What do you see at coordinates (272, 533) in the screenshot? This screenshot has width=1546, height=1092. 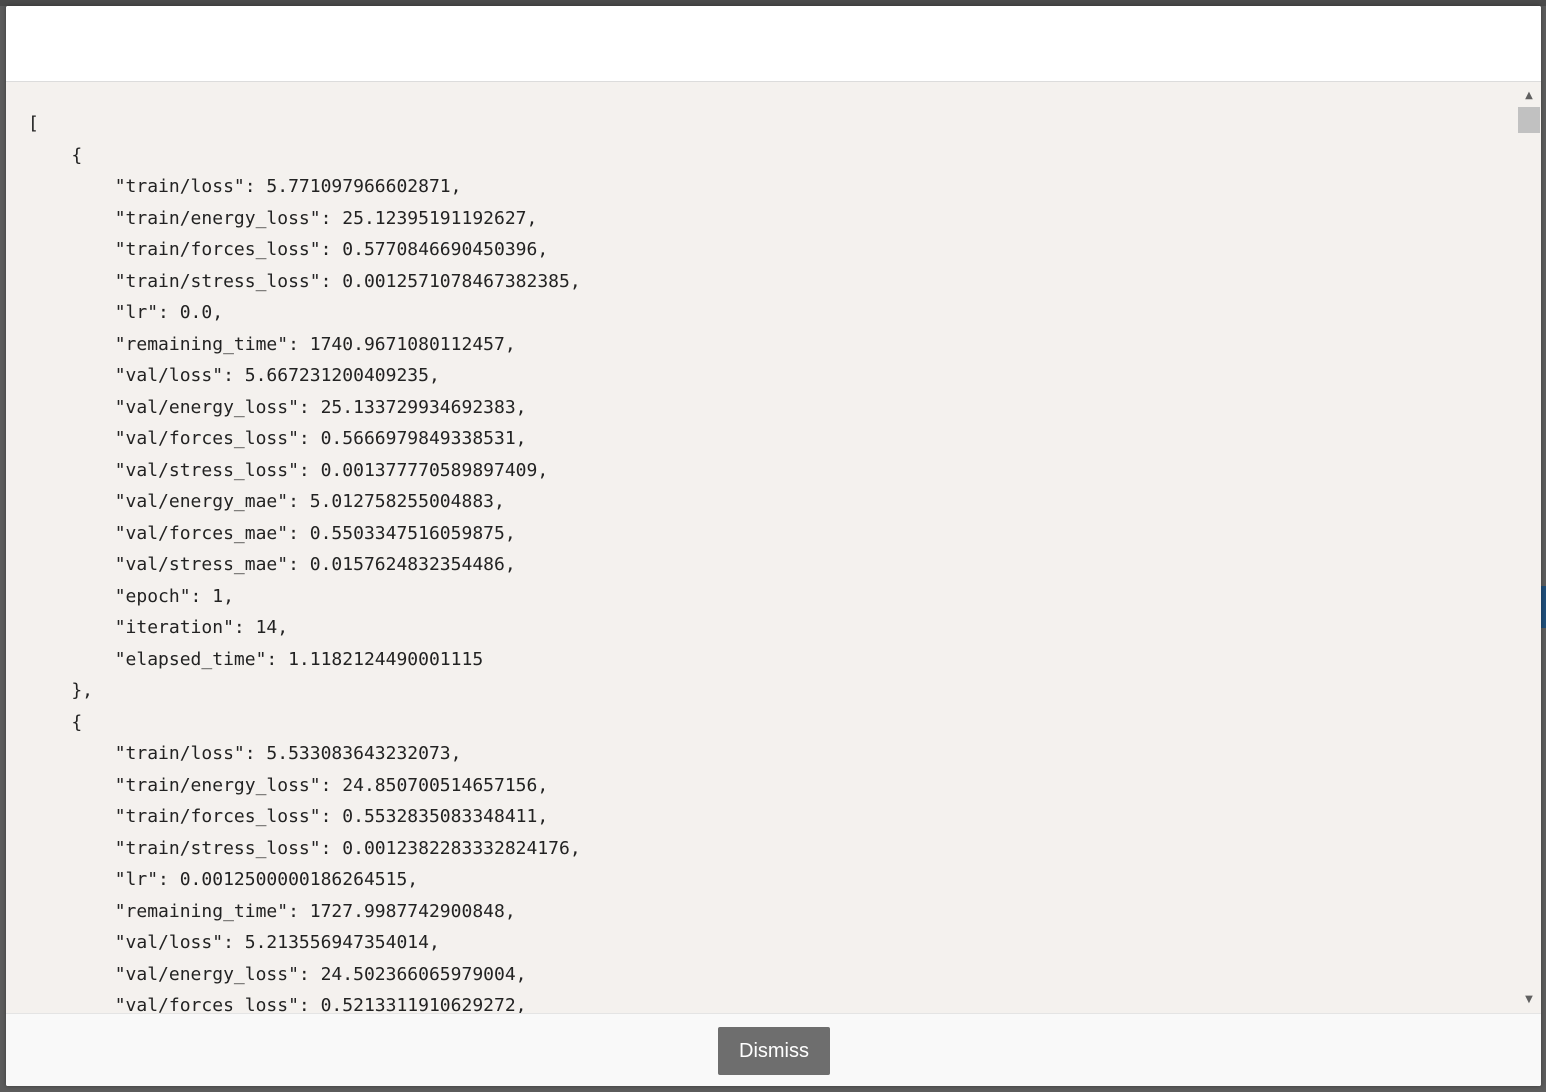 I see `json-line: "val/forces_mae": 0.5503347516059875,` at bounding box center [272, 533].